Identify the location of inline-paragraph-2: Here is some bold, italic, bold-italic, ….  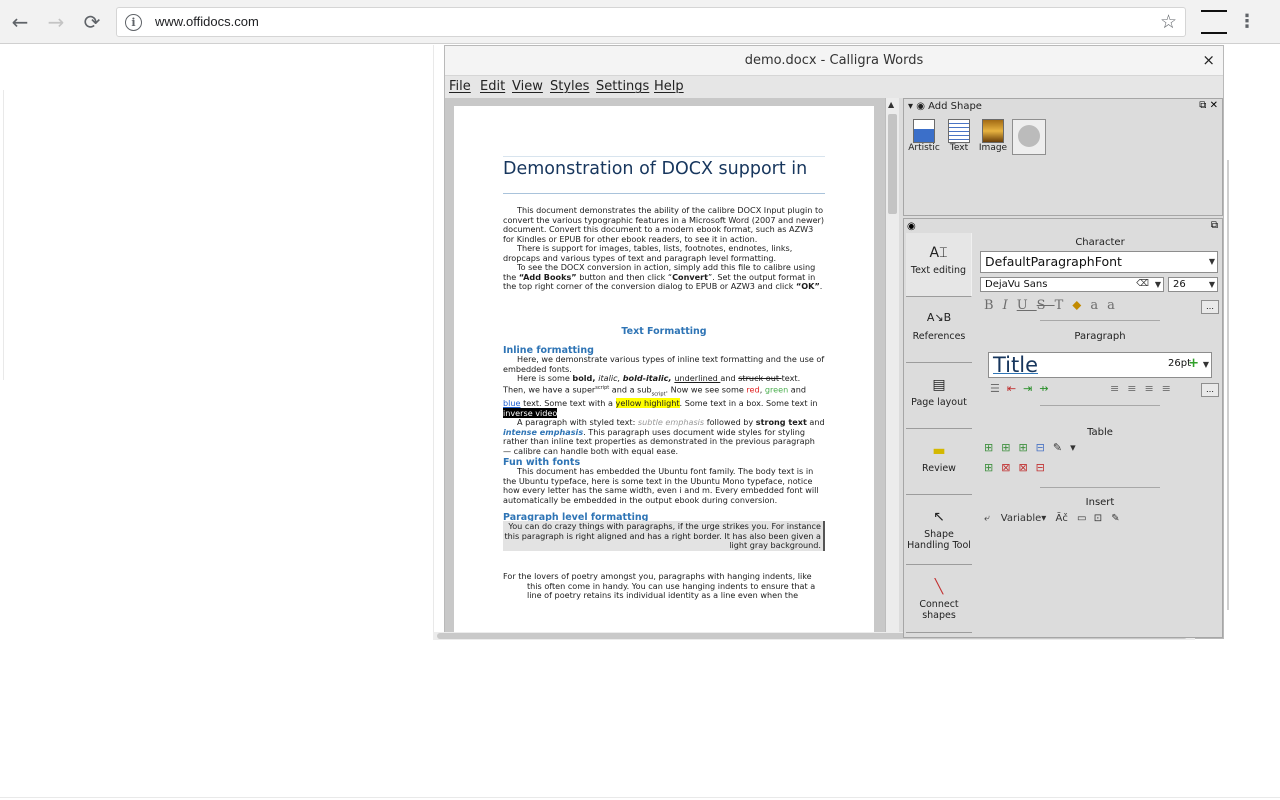
(664, 395).